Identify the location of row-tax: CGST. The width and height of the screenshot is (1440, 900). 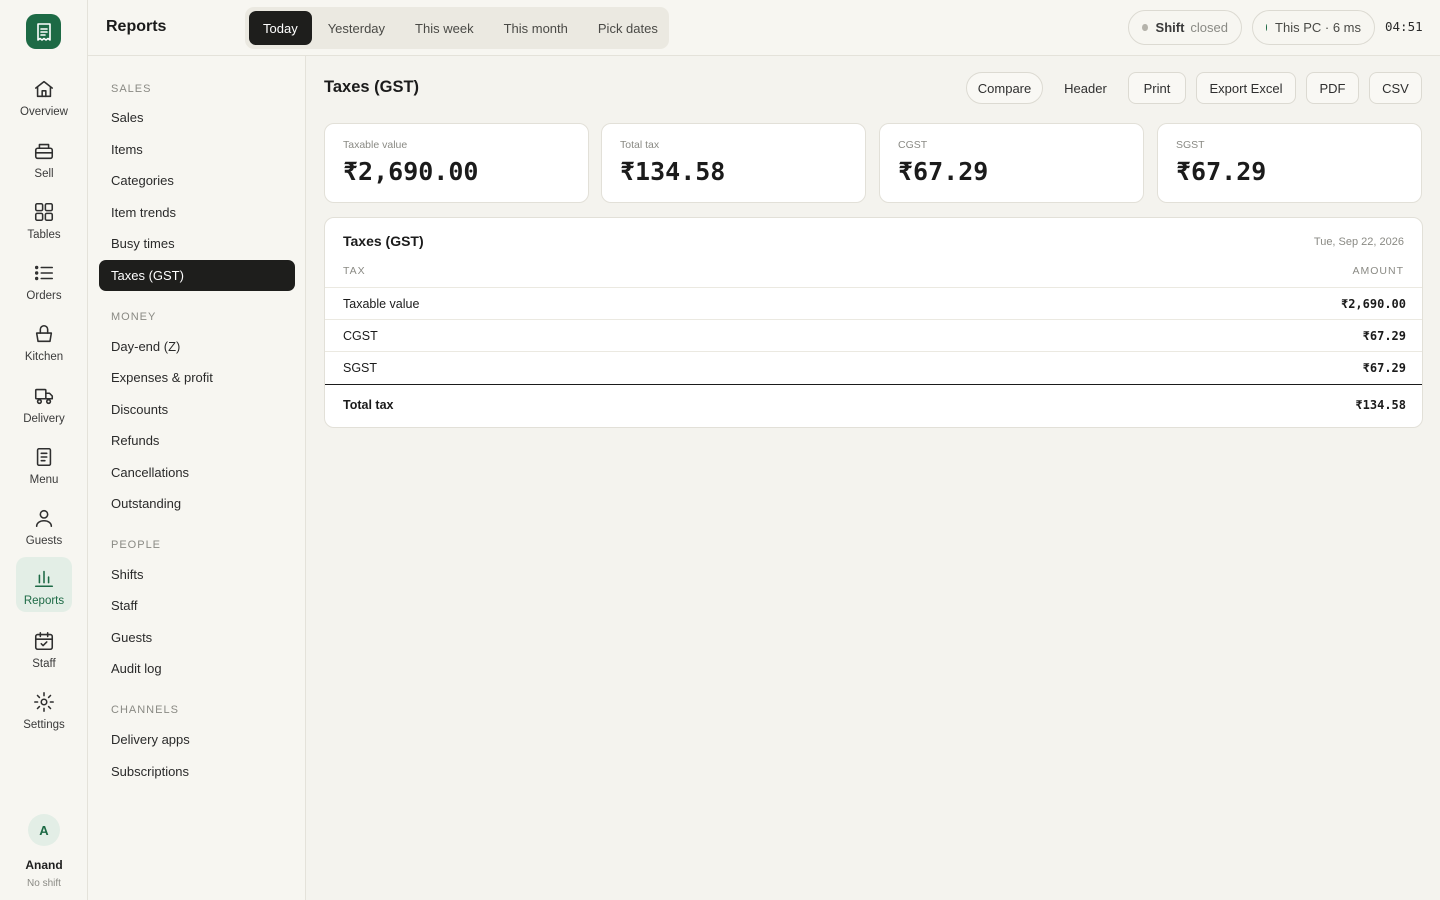
(360, 335).